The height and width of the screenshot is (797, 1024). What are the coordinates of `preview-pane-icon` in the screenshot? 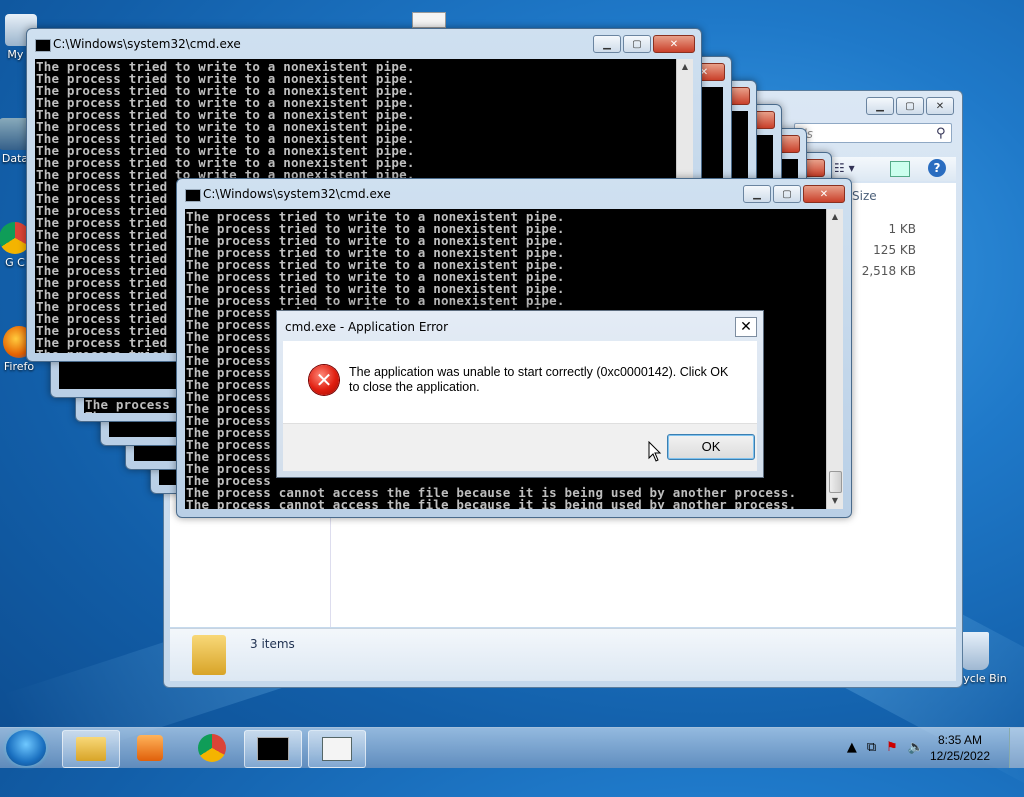 It's located at (900, 169).